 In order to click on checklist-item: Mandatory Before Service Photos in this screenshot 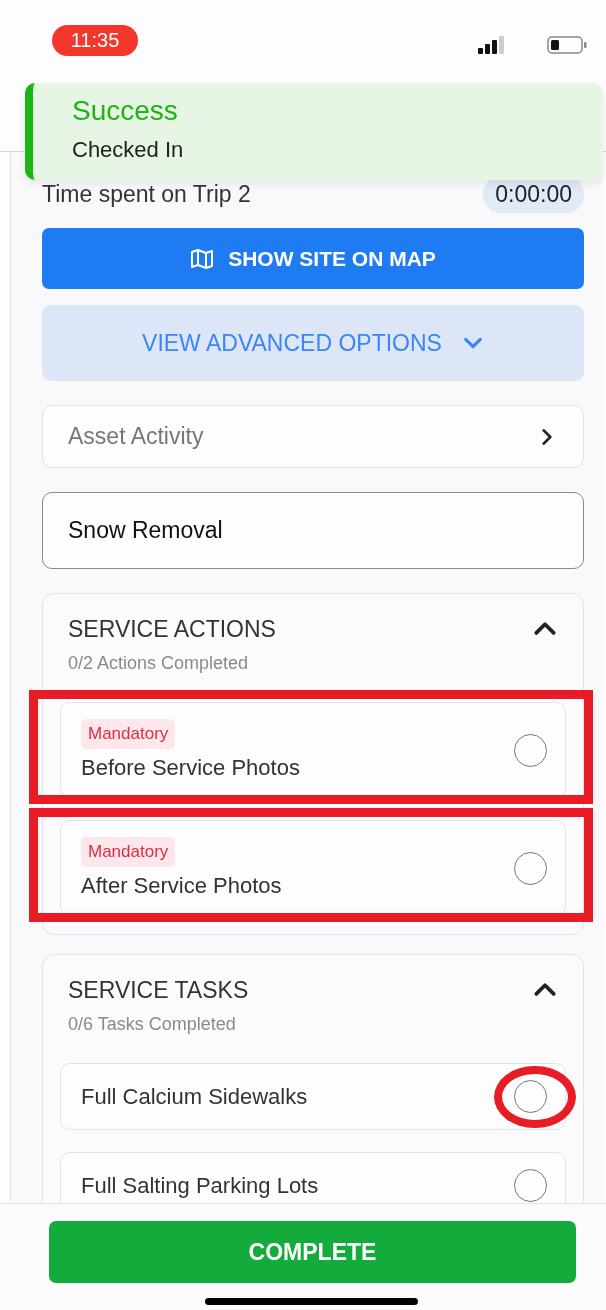, I will do `click(313, 750)`.